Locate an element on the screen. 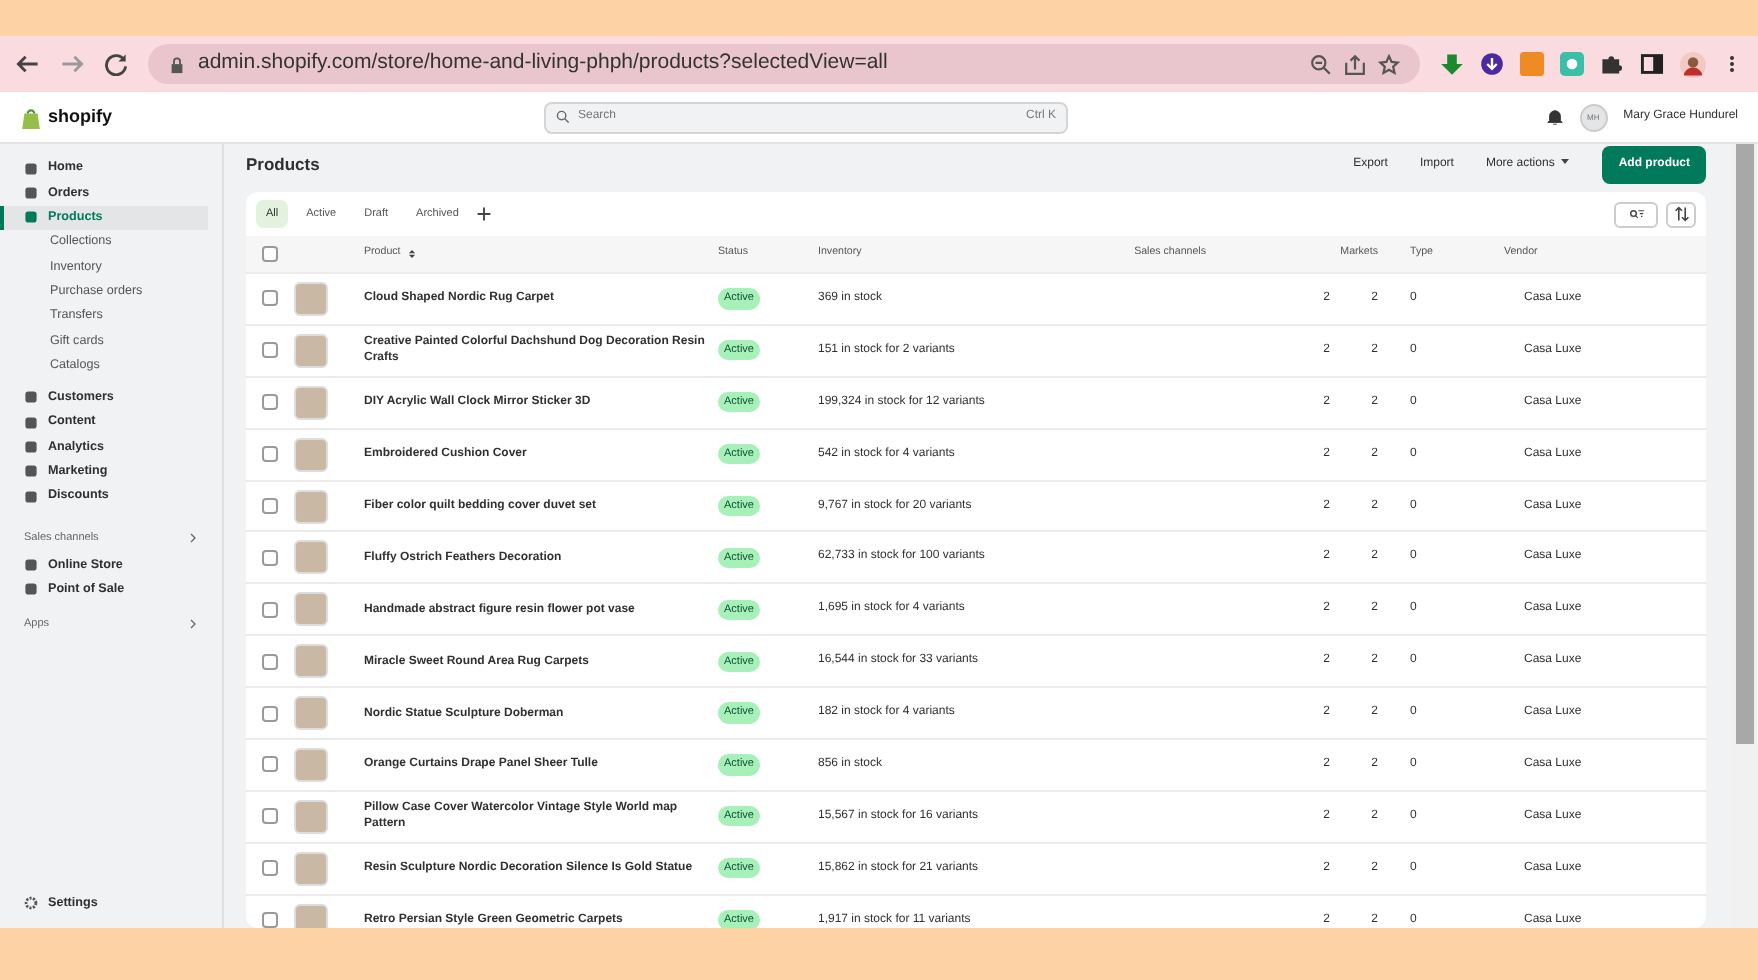 The height and width of the screenshot is (980, 1758). reload-icon is located at coordinates (116, 64).